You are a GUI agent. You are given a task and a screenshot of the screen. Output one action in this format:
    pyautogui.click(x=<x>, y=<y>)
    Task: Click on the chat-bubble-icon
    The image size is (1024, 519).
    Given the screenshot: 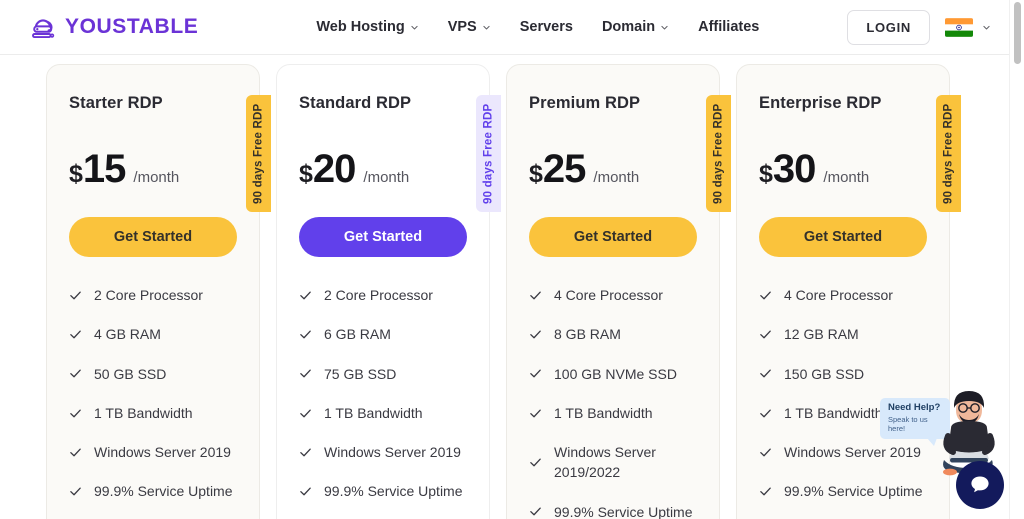 What is the action you would take?
    pyautogui.click(x=980, y=485)
    